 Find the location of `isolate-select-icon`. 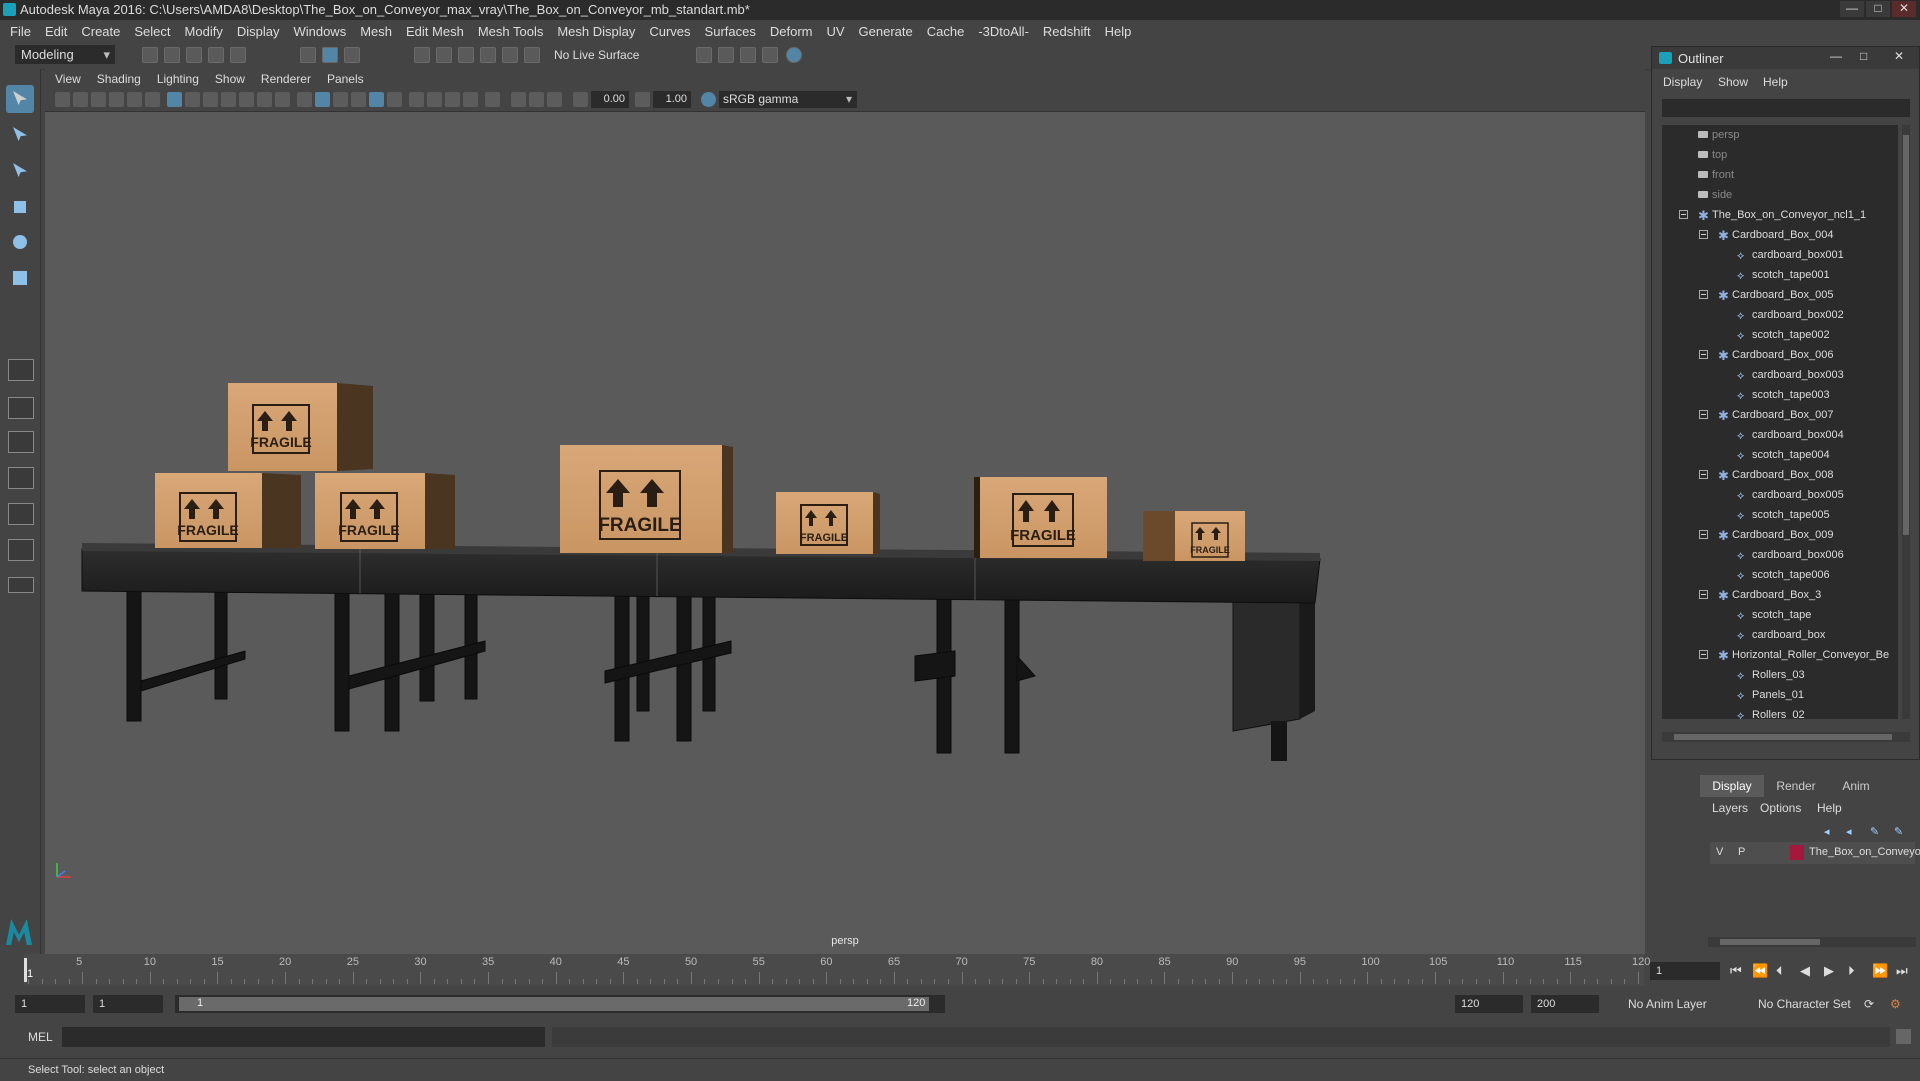

isolate-select-icon is located at coordinates (492, 99).